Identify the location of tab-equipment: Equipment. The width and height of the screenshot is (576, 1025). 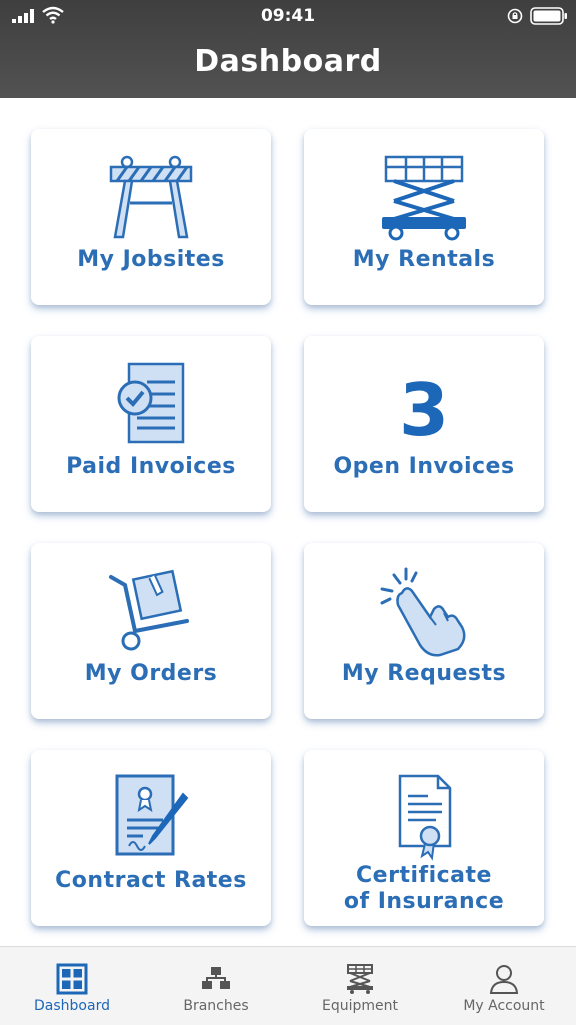
(360, 986).